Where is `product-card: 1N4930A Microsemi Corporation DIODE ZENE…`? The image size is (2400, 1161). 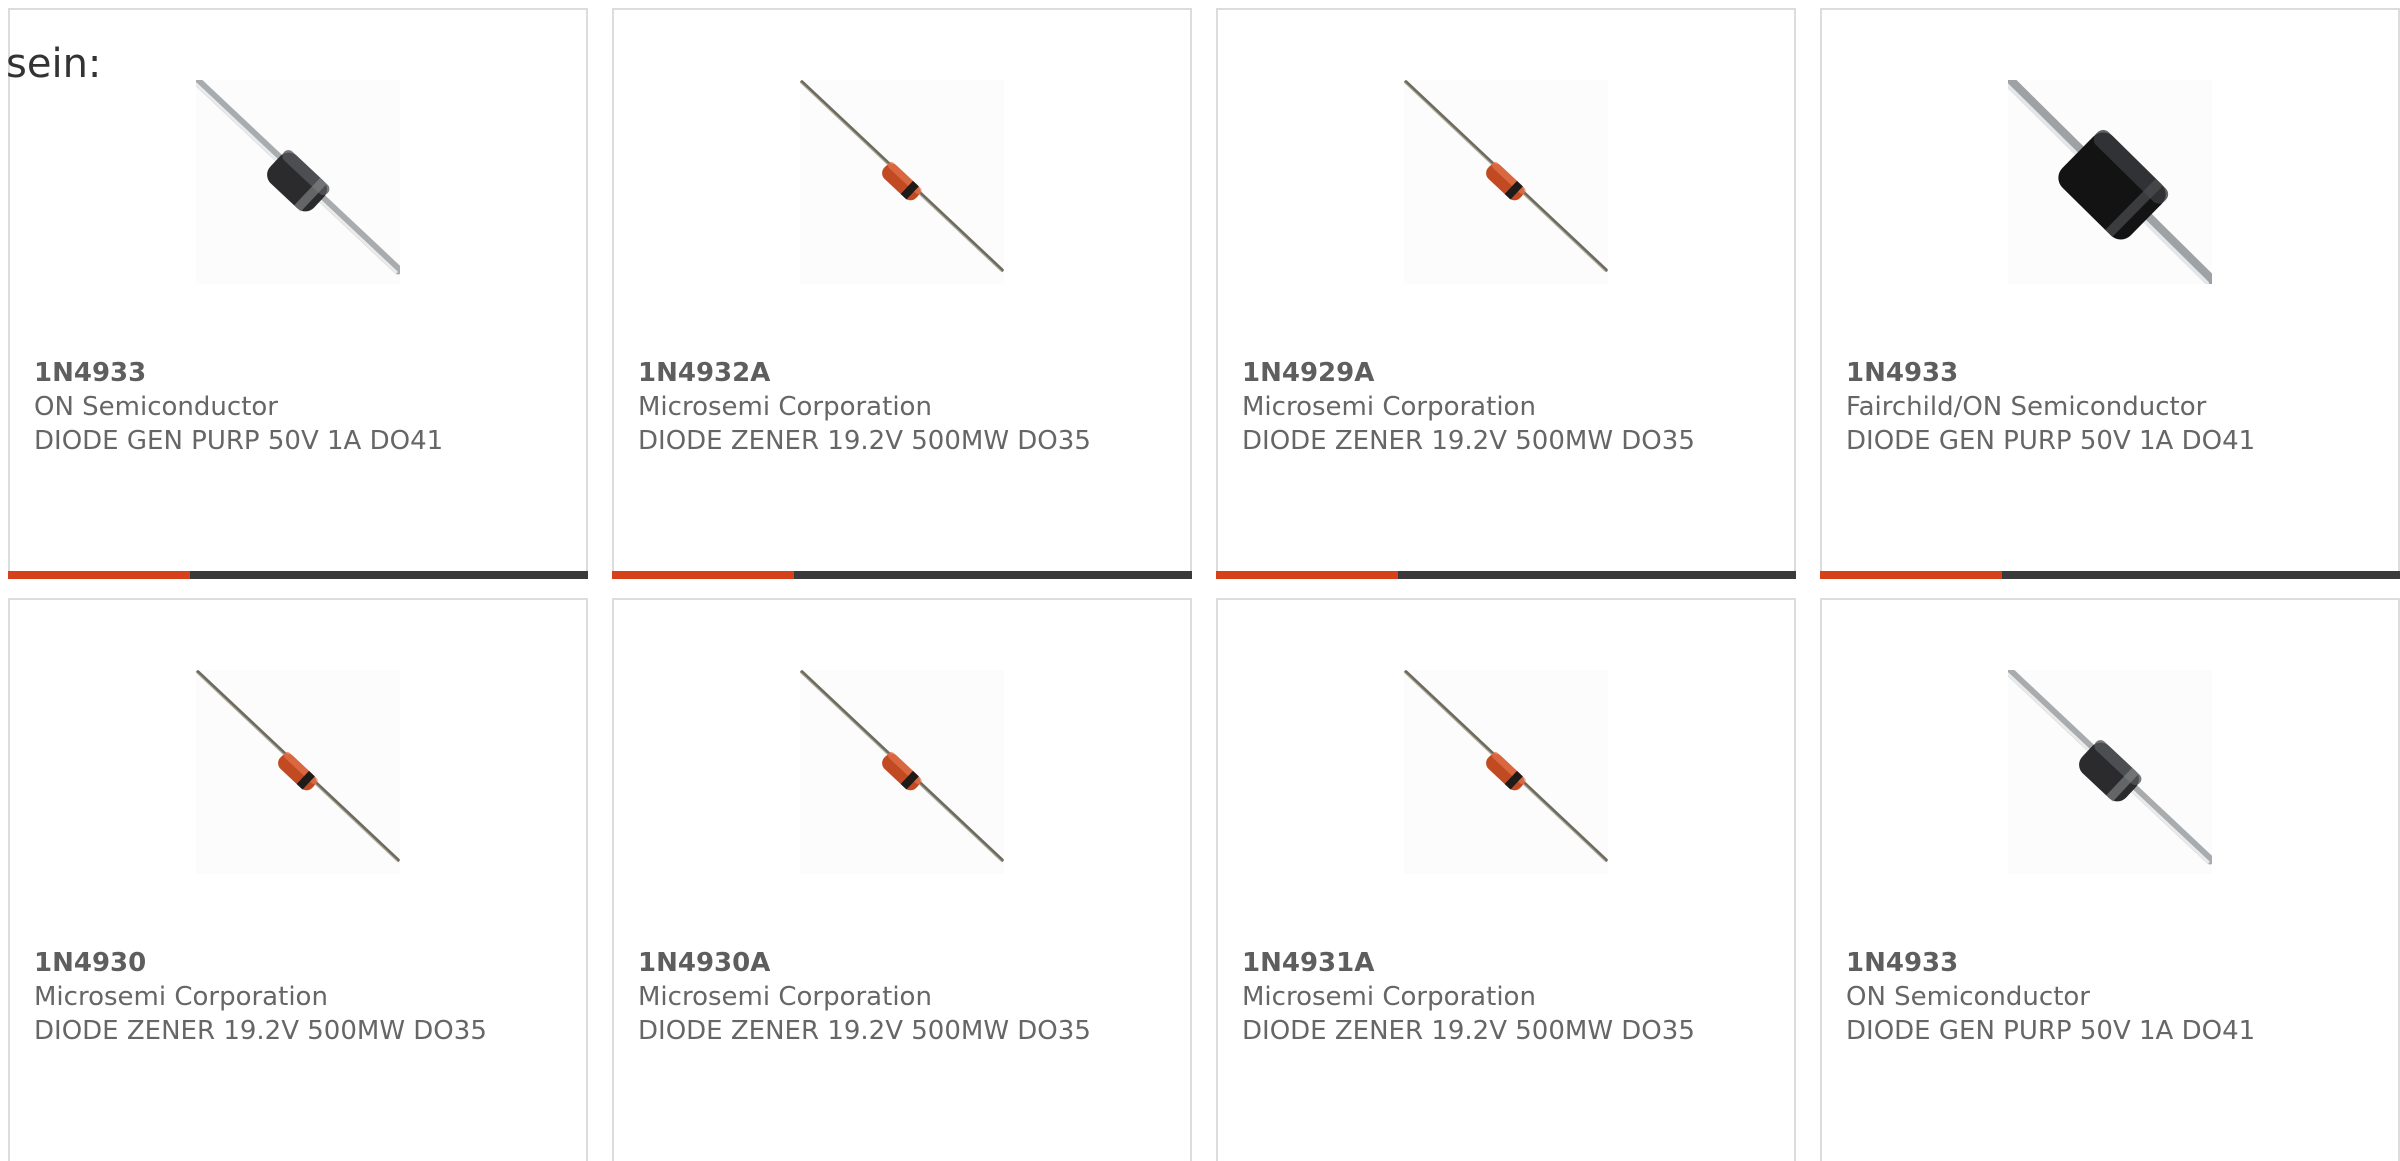
product-card: 1N4930A Microsemi Corporation DIODE ZENE… is located at coordinates (902, 879).